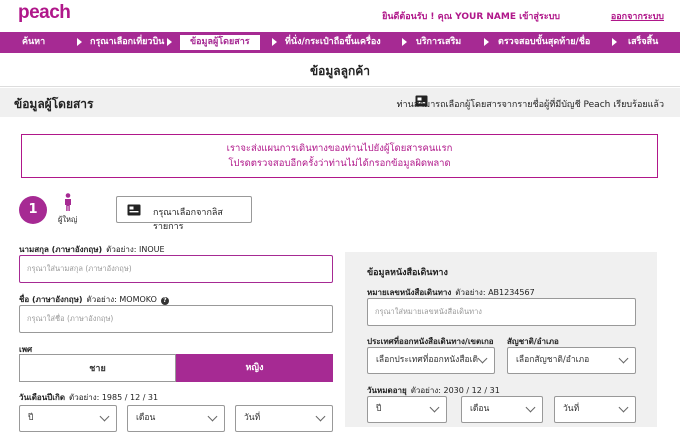  I want to click on gender-toggle: ชาย หญิง, so click(176, 368).